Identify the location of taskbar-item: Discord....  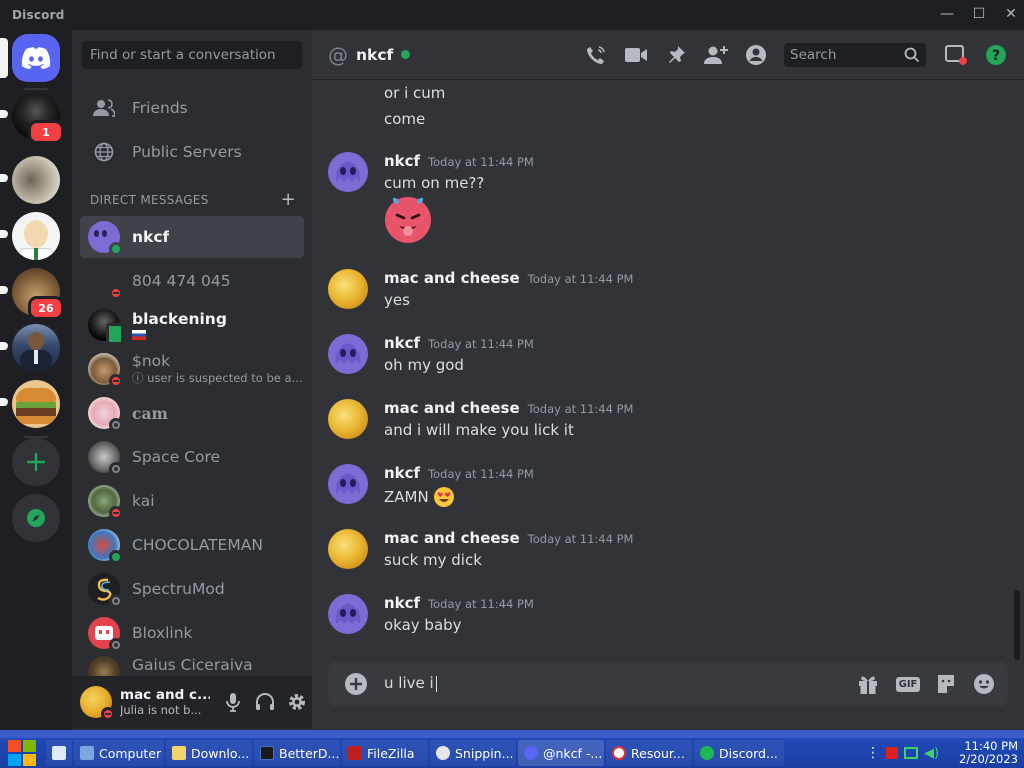
(739, 753).